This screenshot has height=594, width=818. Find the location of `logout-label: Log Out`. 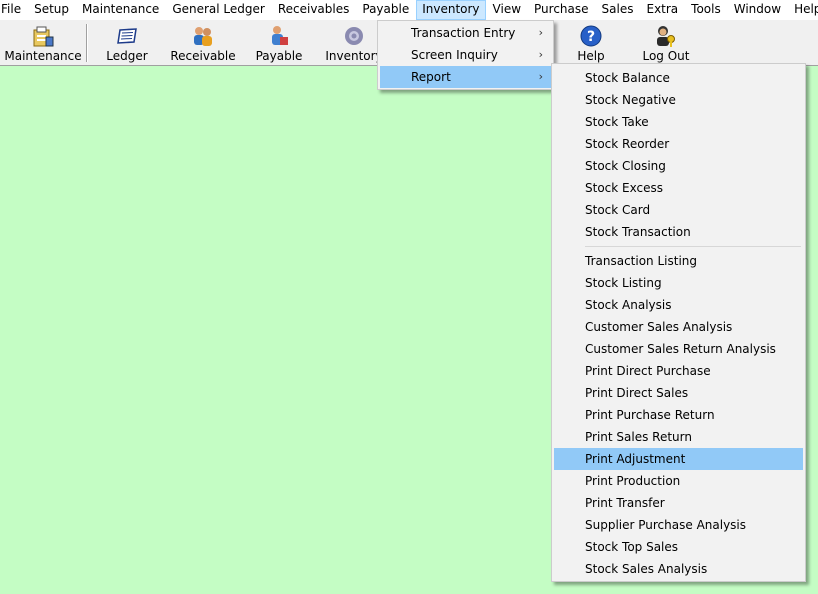

logout-label: Log Out is located at coordinates (666, 56).